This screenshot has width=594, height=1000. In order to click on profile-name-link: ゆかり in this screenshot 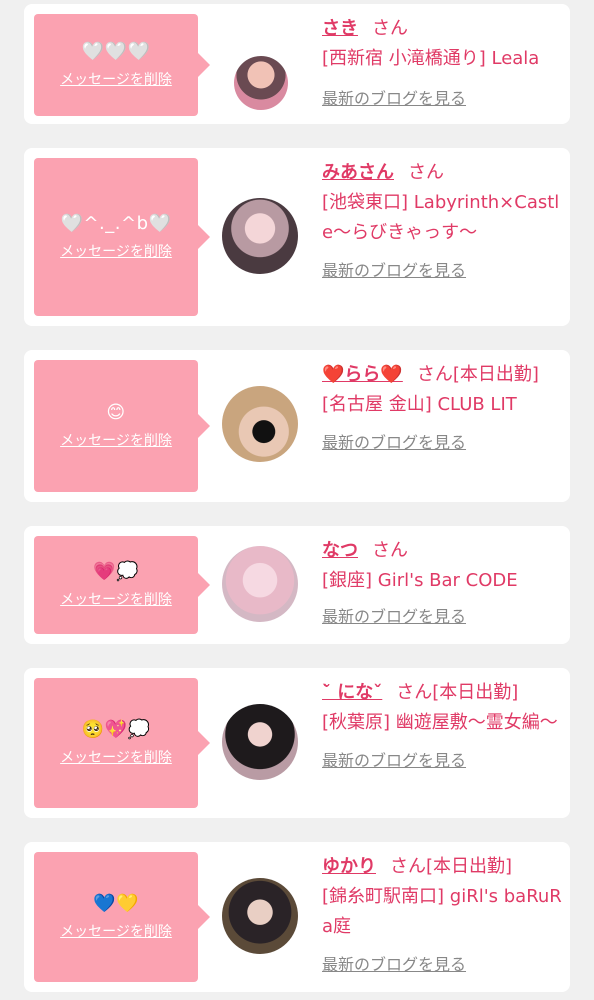, I will do `click(349, 866)`.